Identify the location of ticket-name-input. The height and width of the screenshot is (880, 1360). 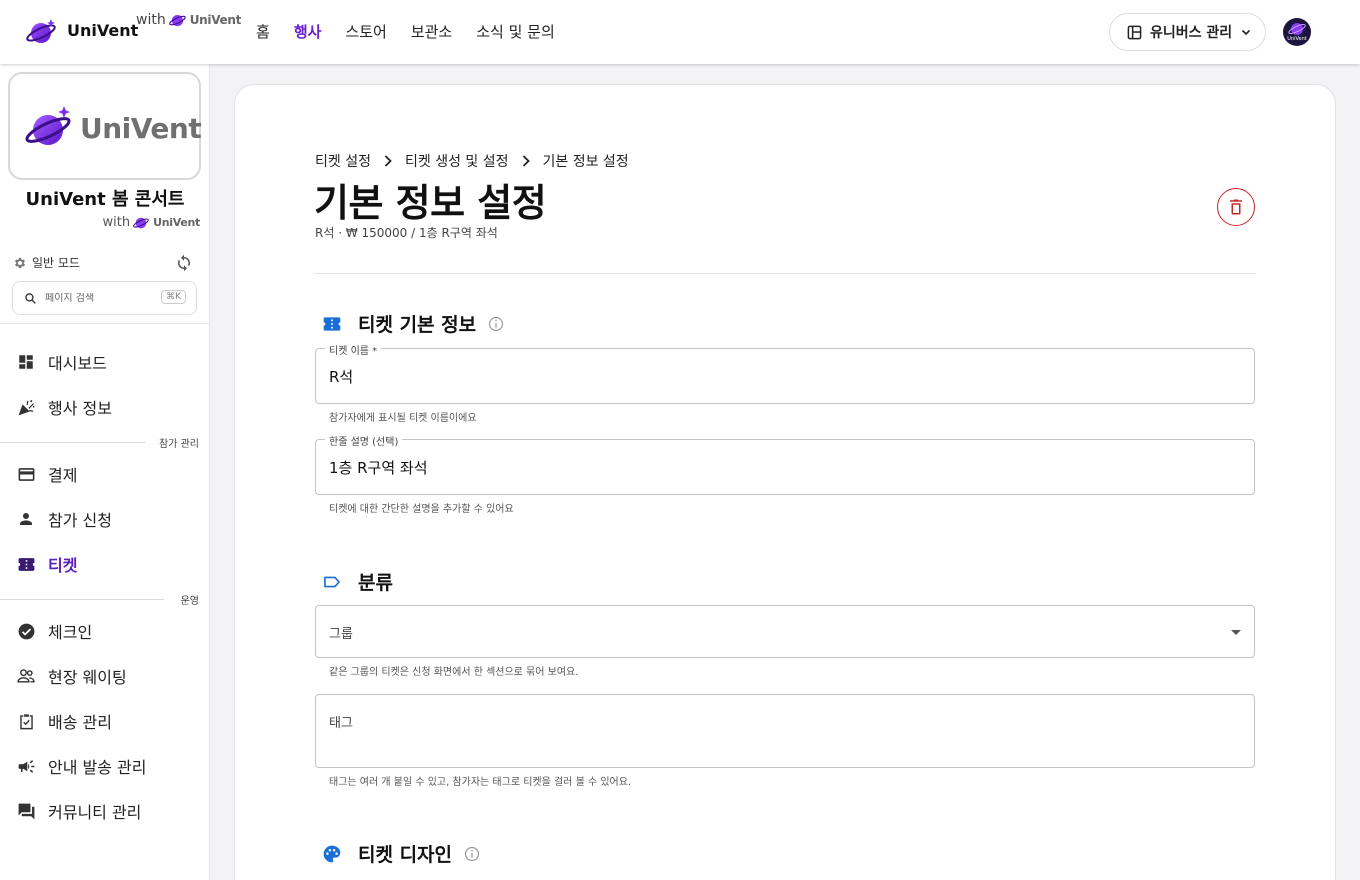
(779, 376).